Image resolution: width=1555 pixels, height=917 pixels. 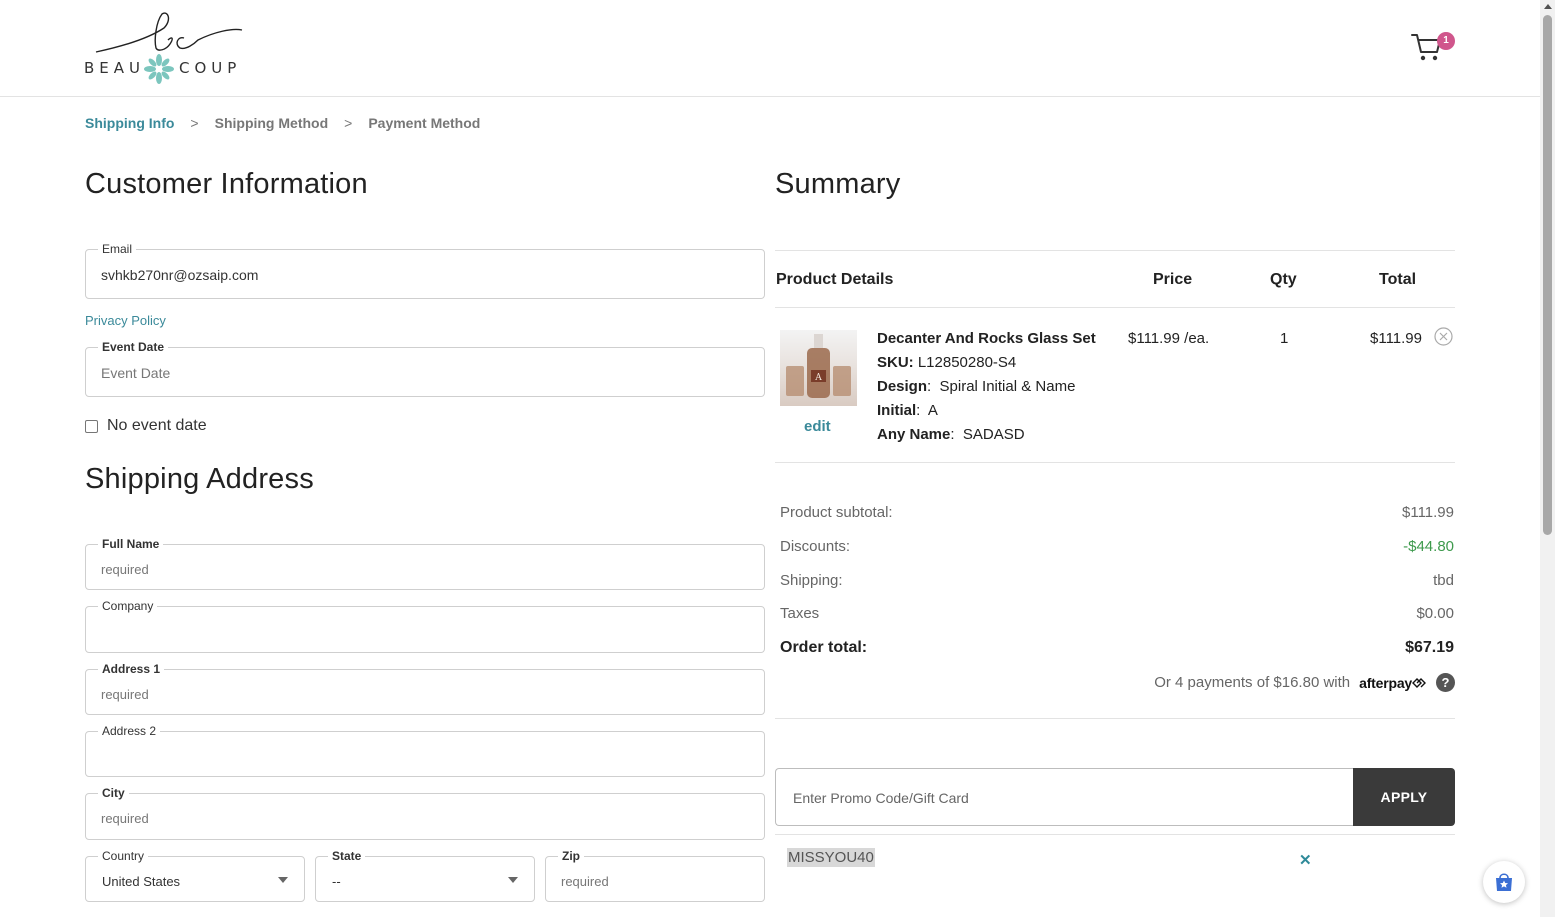 What do you see at coordinates (1065, 797) in the screenshot?
I see `promo-code-input: Enter Promo Code/Gift Card` at bounding box center [1065, 797].